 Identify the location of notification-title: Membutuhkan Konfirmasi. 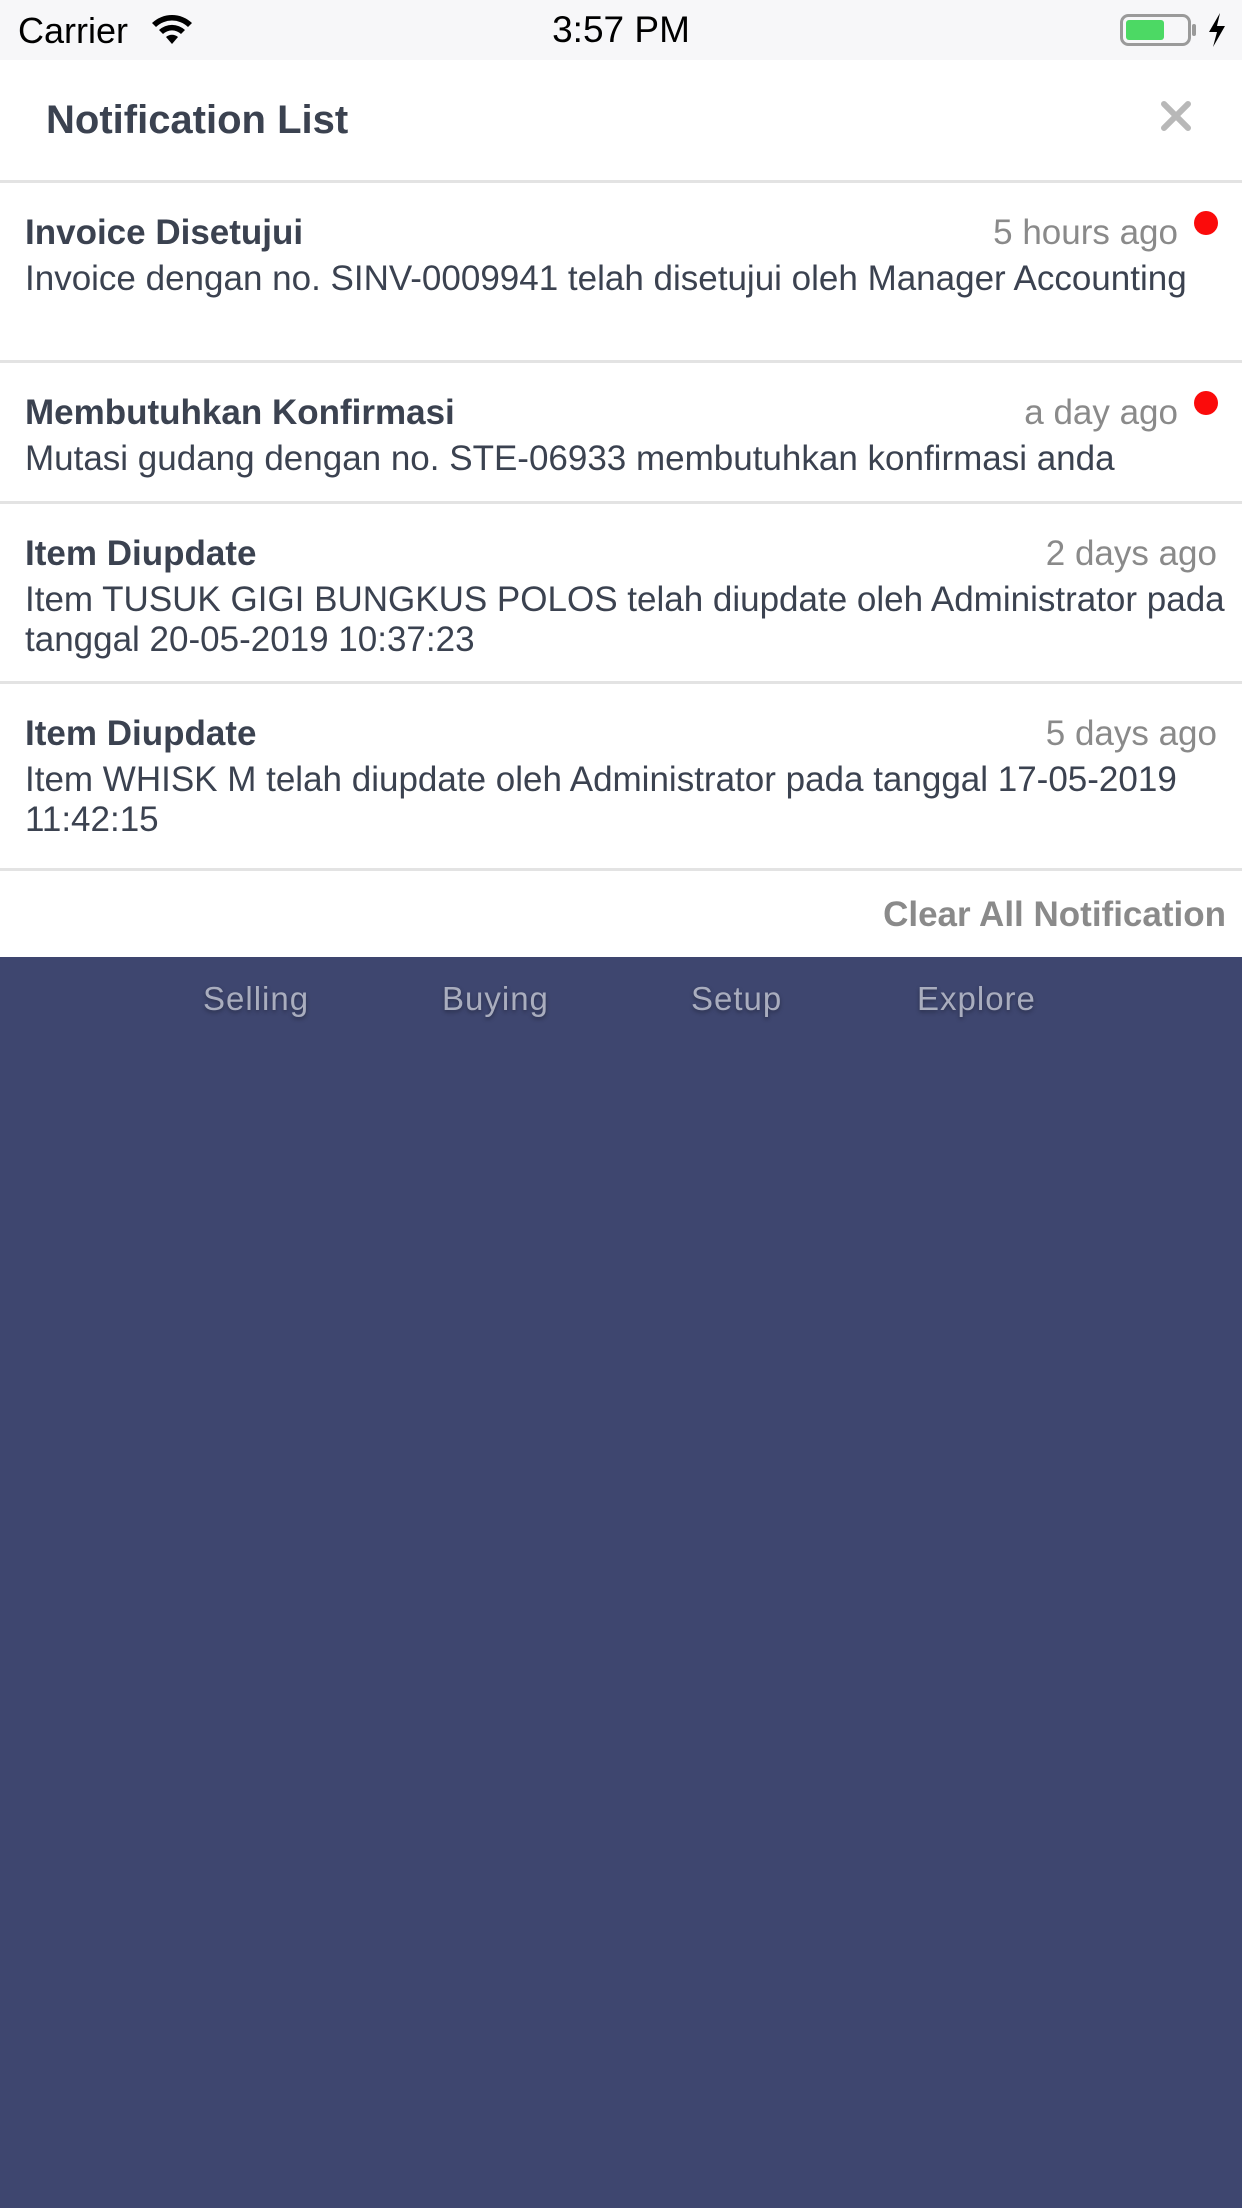
(240, 412).